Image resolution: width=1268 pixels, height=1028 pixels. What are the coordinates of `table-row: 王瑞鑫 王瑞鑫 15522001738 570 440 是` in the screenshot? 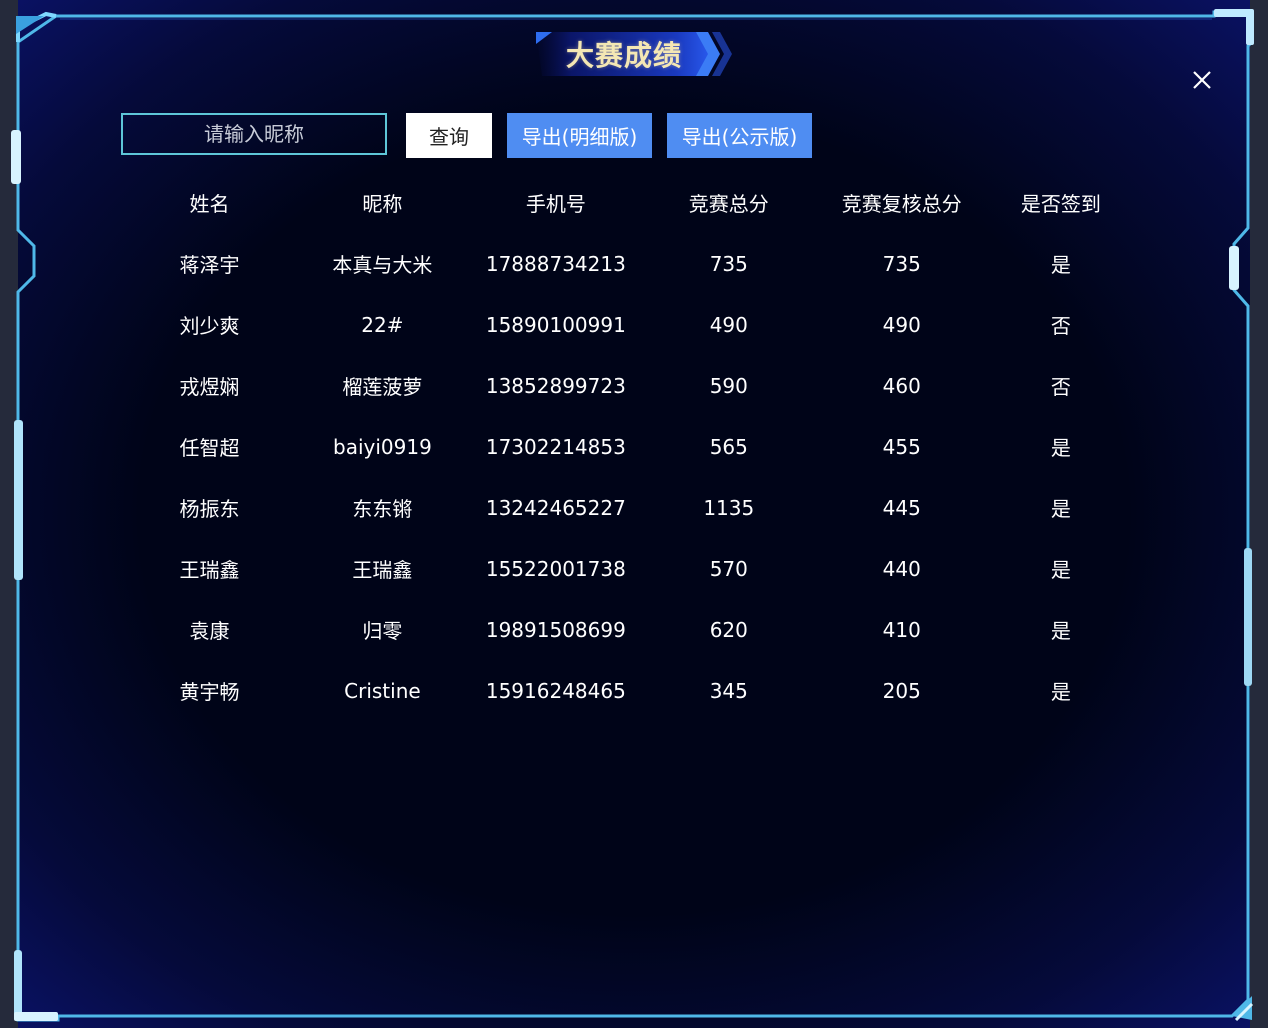 It's located at (628, 568).